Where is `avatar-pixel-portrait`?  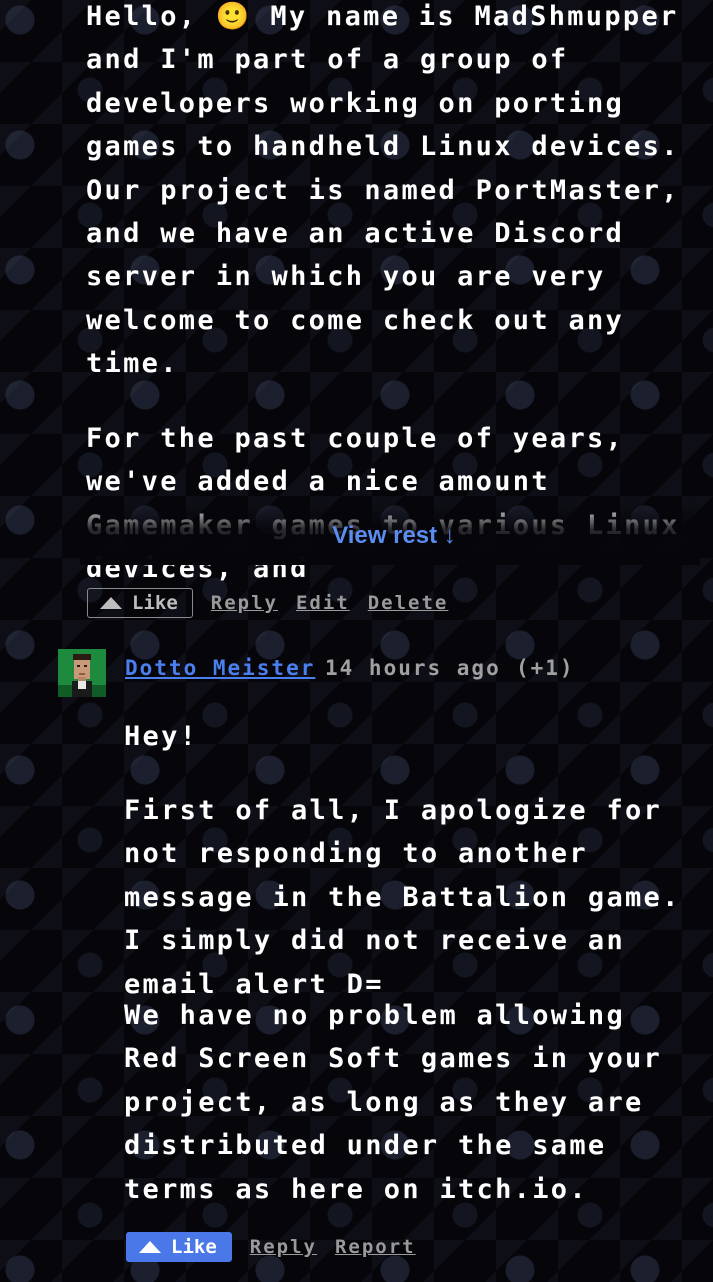 avatar-pixel-portrait is located at coordinates (82, 673).